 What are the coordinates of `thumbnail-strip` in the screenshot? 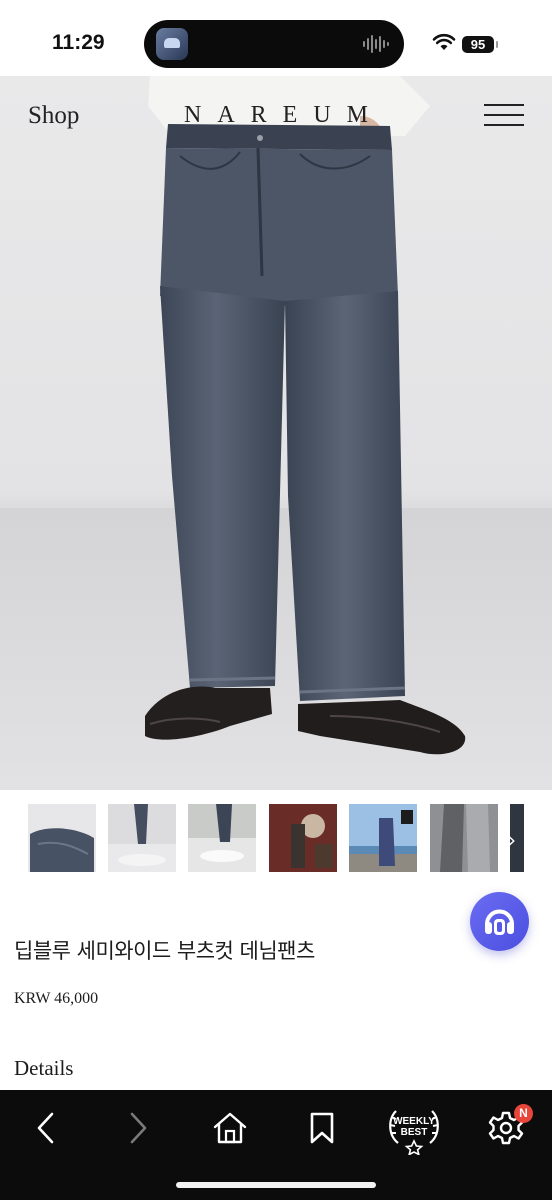 It's located at (276, 838).